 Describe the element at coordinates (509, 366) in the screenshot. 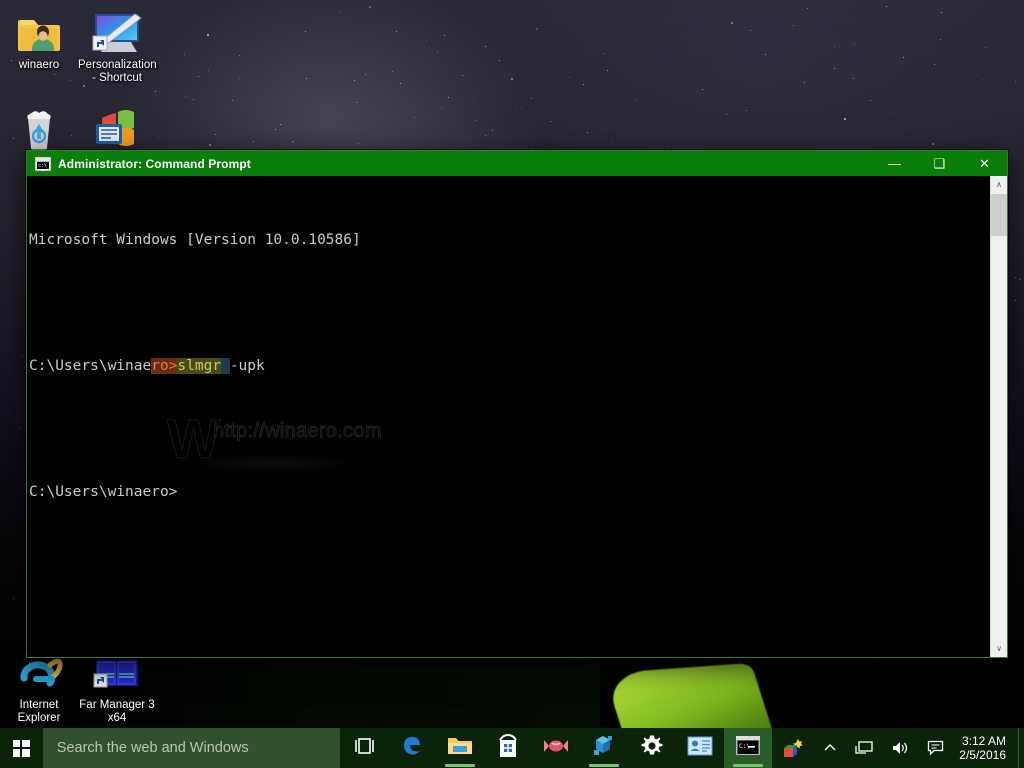

I see `console-command-line: C:\Users\winaero>slmgr -upk` at that location.